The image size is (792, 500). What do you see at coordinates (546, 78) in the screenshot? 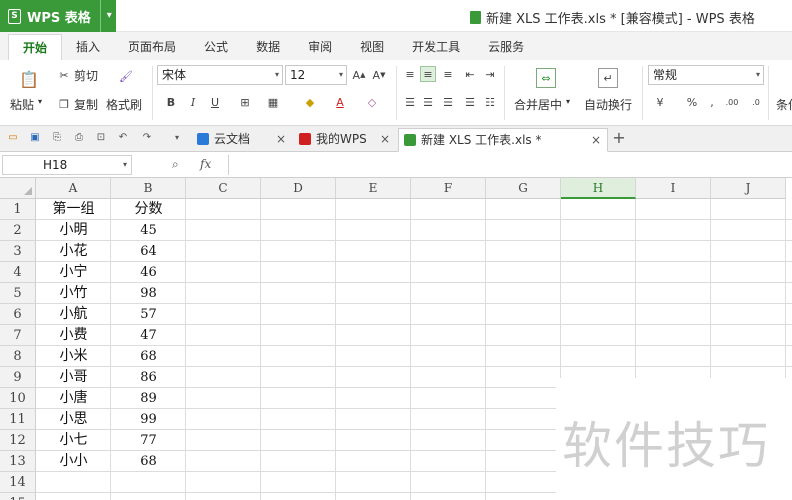
I see `merge-center-icon: ⇔` at bounding box center [546, 78].